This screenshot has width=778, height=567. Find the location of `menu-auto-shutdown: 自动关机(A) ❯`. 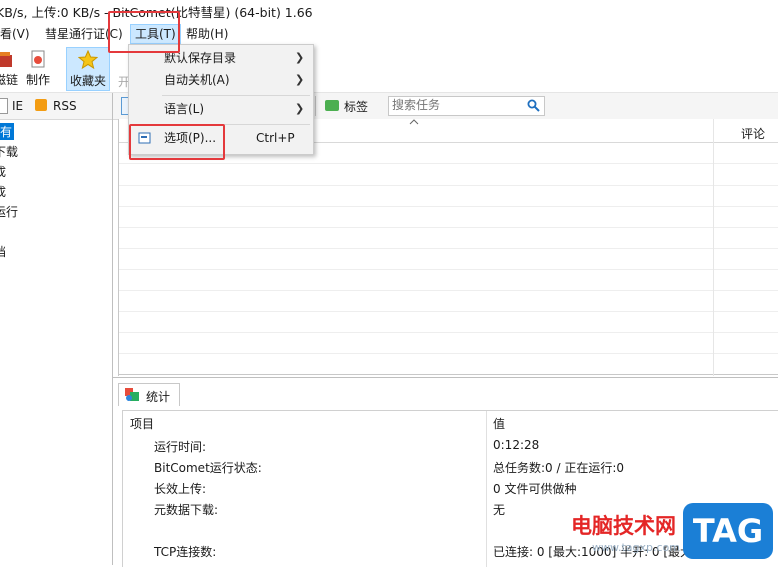

menu-auto-shutdown: 自动关机(A) ❯ is located at coordinates (221, 80).